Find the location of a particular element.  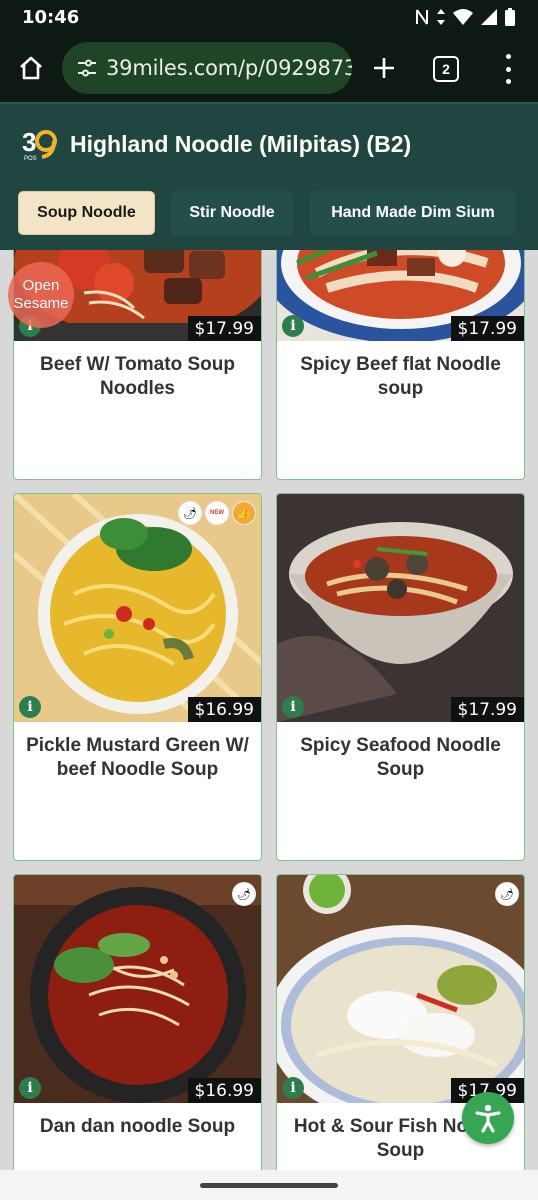

browser-toolbar: 39miles.com/p/09298730/ 2 is located at coordinates (269, 68).